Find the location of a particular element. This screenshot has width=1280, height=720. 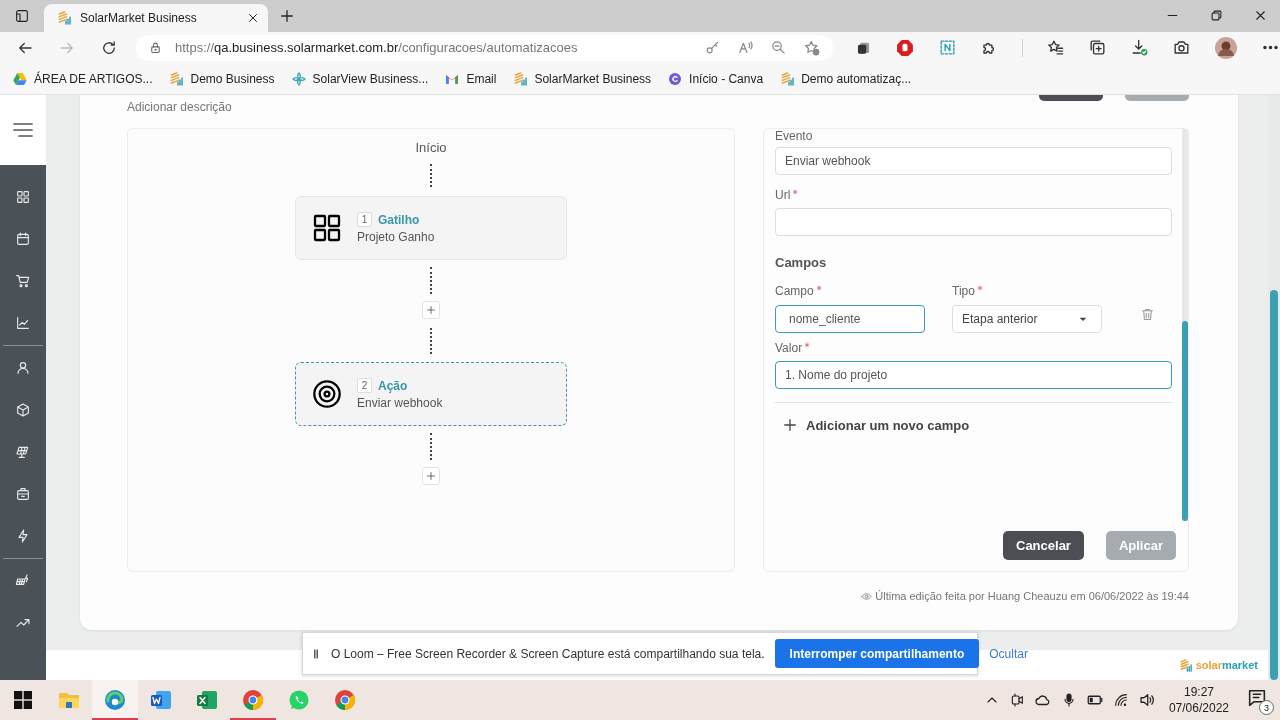

node-title: Ação is located at coordinates (393, 385).